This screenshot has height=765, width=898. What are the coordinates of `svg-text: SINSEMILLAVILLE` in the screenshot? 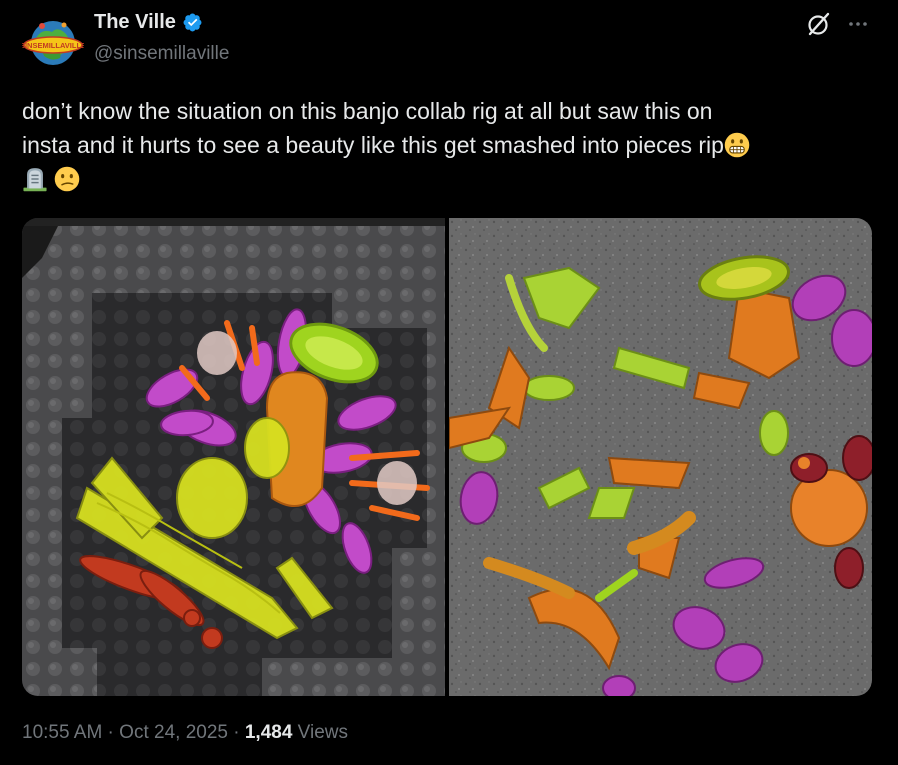 It's located at (53, 45).